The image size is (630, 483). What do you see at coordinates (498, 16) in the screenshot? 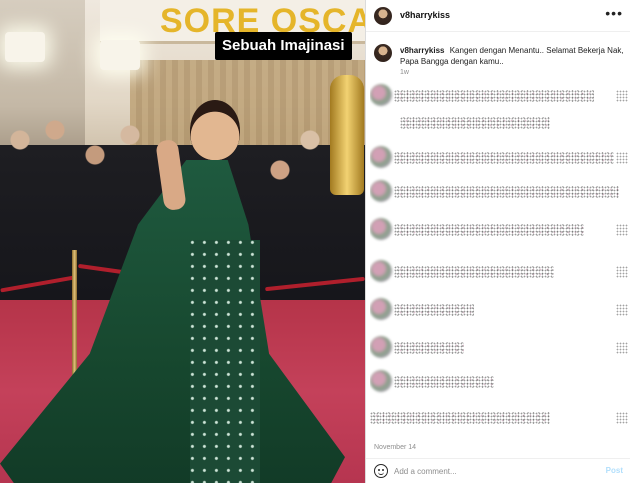
I see `post-header: v8harrykiss •••` at bounding box center [498, 16].